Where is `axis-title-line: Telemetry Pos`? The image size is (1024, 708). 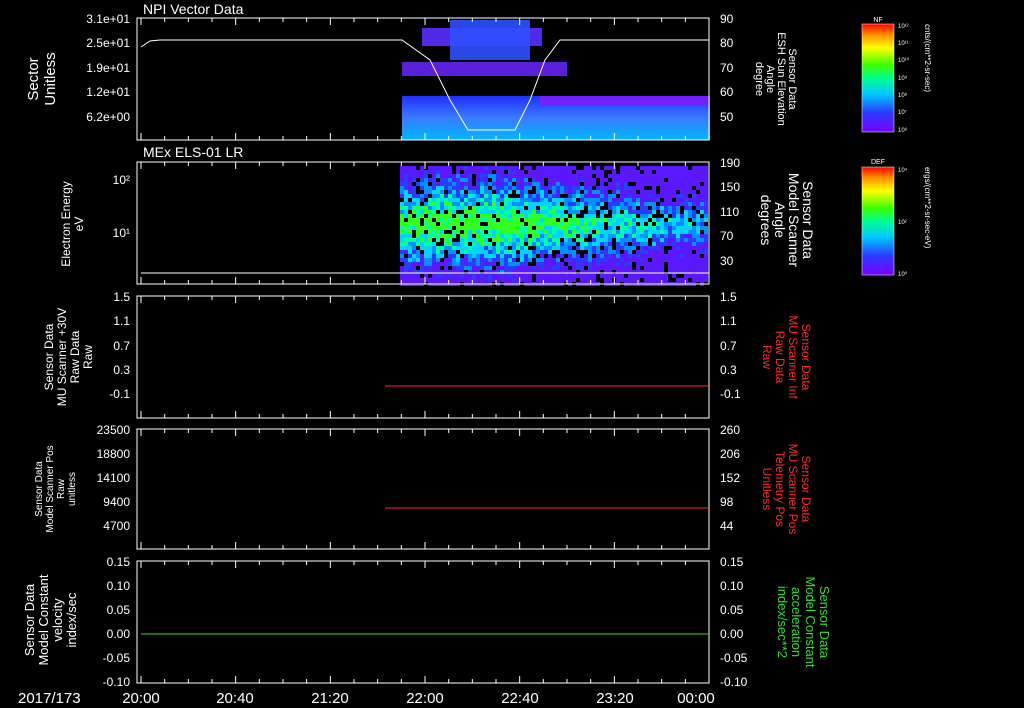
axis-title-line: Telemetry Pos is located at coordinates (780, 489).